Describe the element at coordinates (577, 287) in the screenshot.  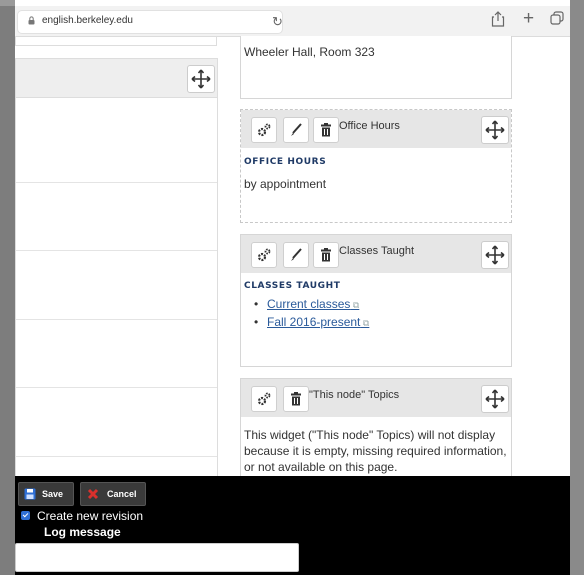
I see `window-edge-right` at that location.